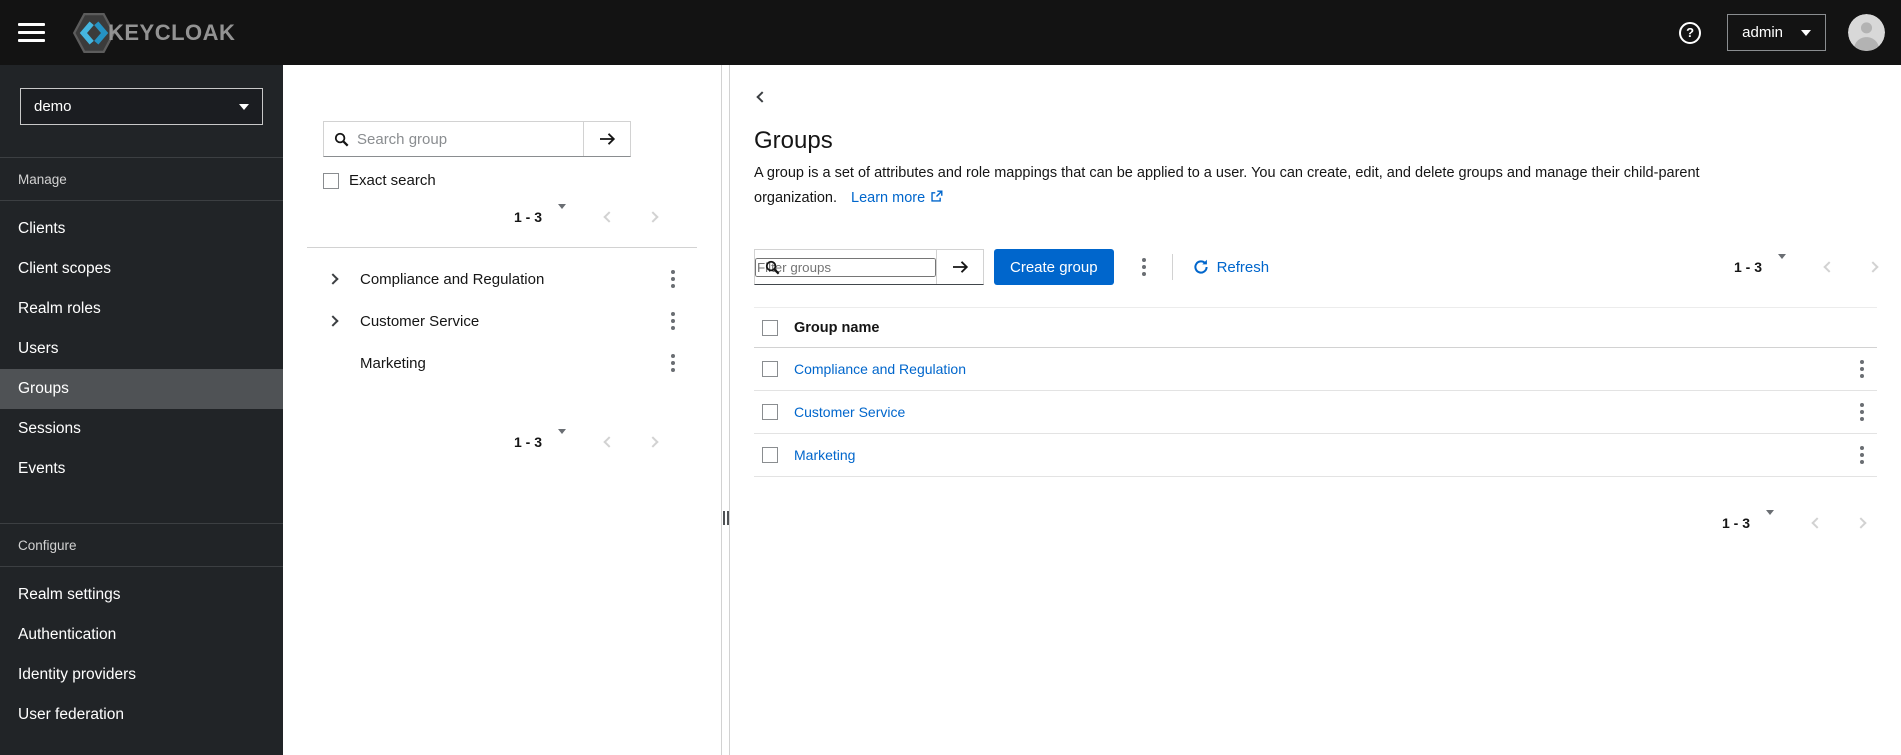 This screenshot has height=755, width=1901. What do you see at coordinates (141, 635) in the screenshot?
I see `sidebar-item-authentication: Authentication` at bounding box center [141, 635].